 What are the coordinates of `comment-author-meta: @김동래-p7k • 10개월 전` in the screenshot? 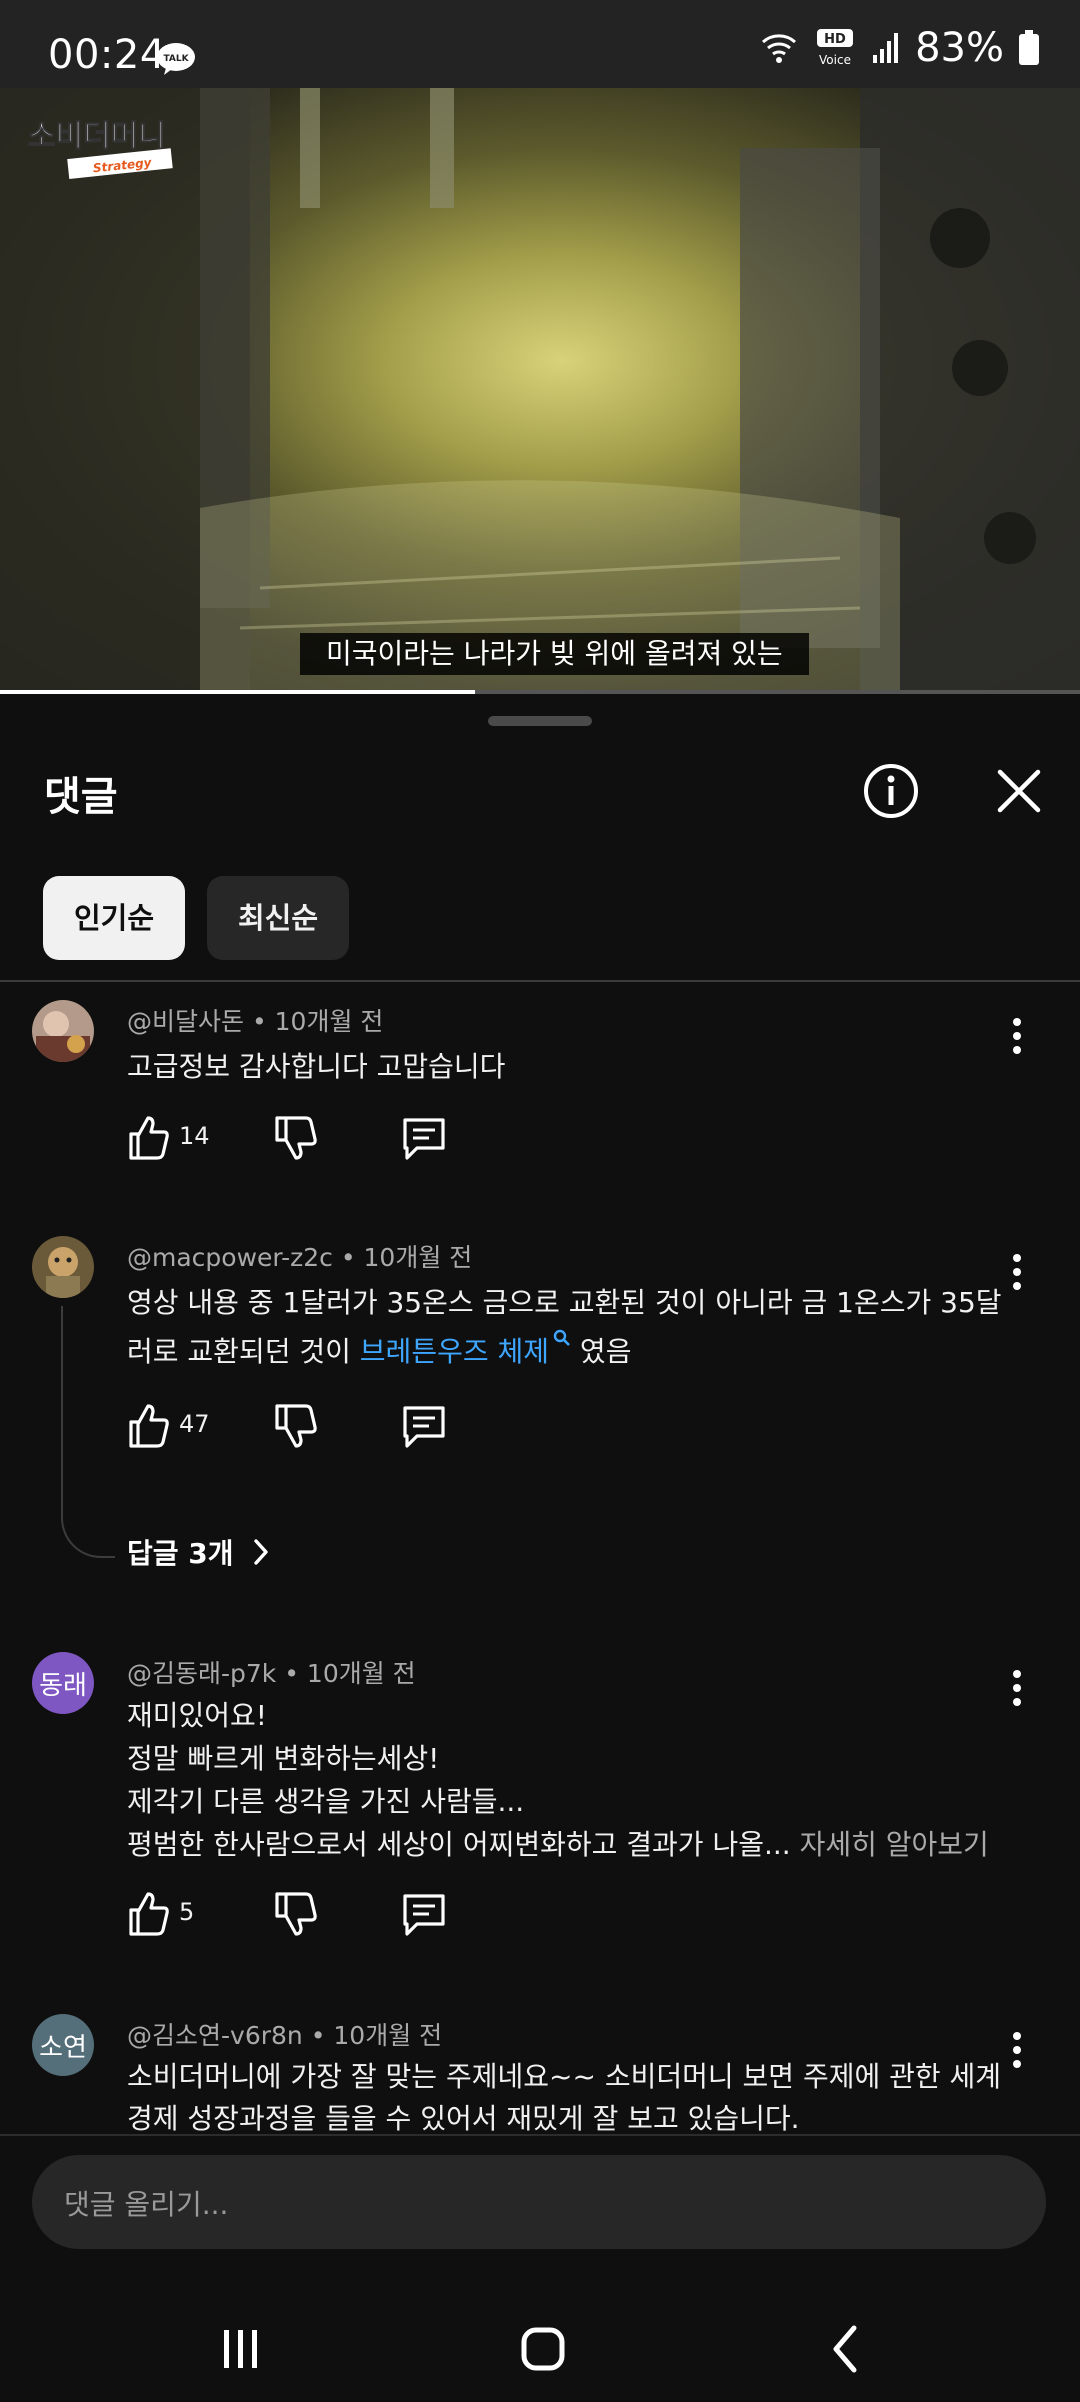 It's located at (271, 1673).